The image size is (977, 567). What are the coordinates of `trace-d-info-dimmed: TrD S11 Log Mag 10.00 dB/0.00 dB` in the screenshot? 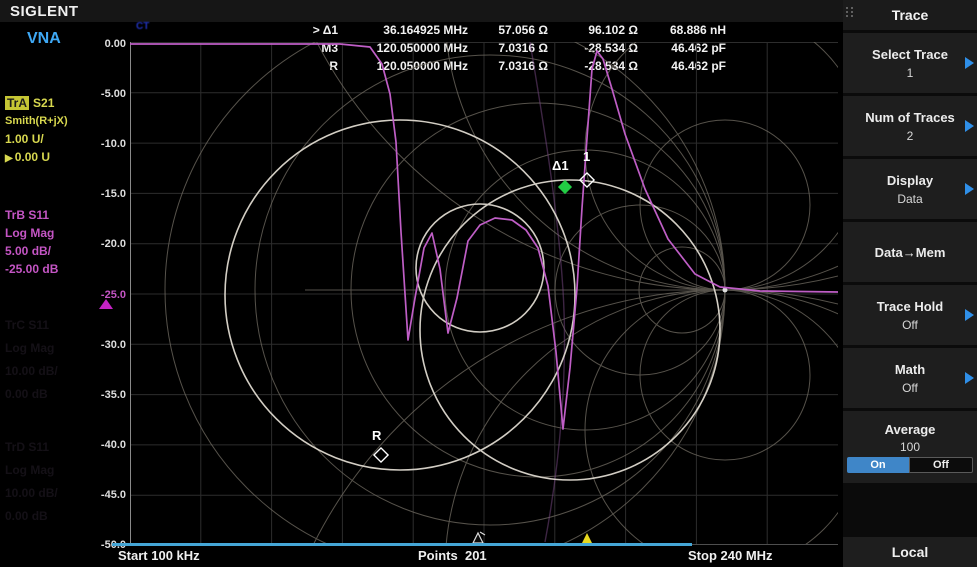 It's located at (31, 481).